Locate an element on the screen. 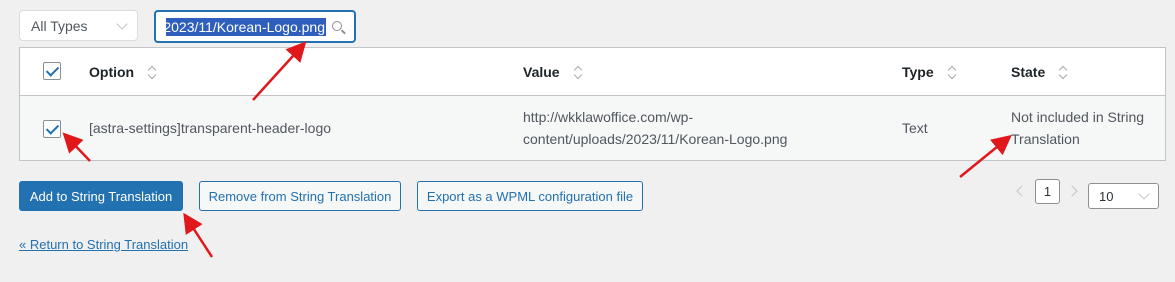  row-state-line: Translation is located at coordinates (1045, 139).